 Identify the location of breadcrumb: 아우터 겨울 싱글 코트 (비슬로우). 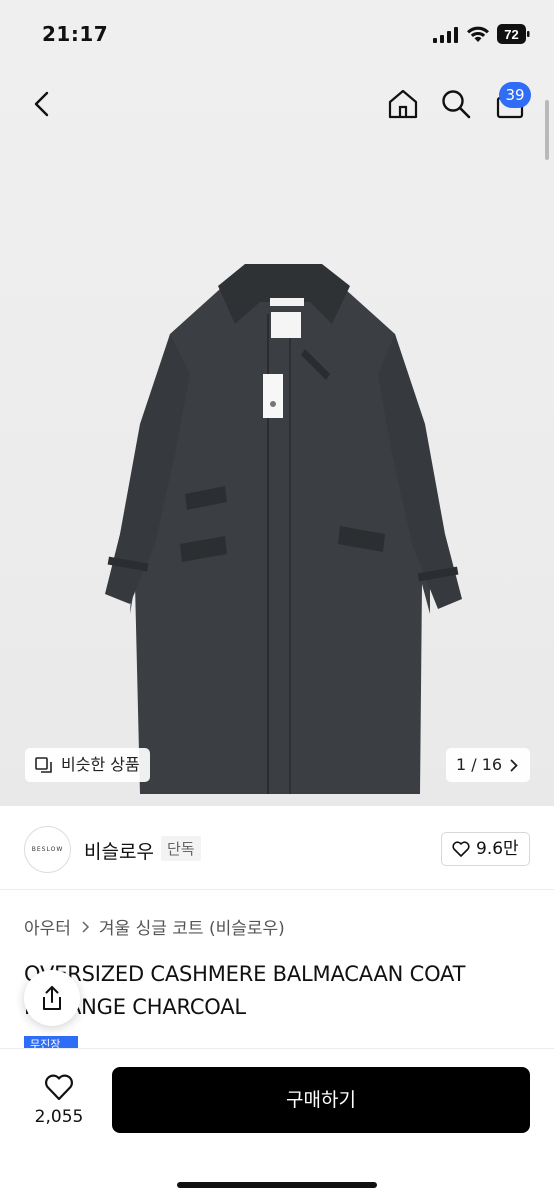
(154, 926).